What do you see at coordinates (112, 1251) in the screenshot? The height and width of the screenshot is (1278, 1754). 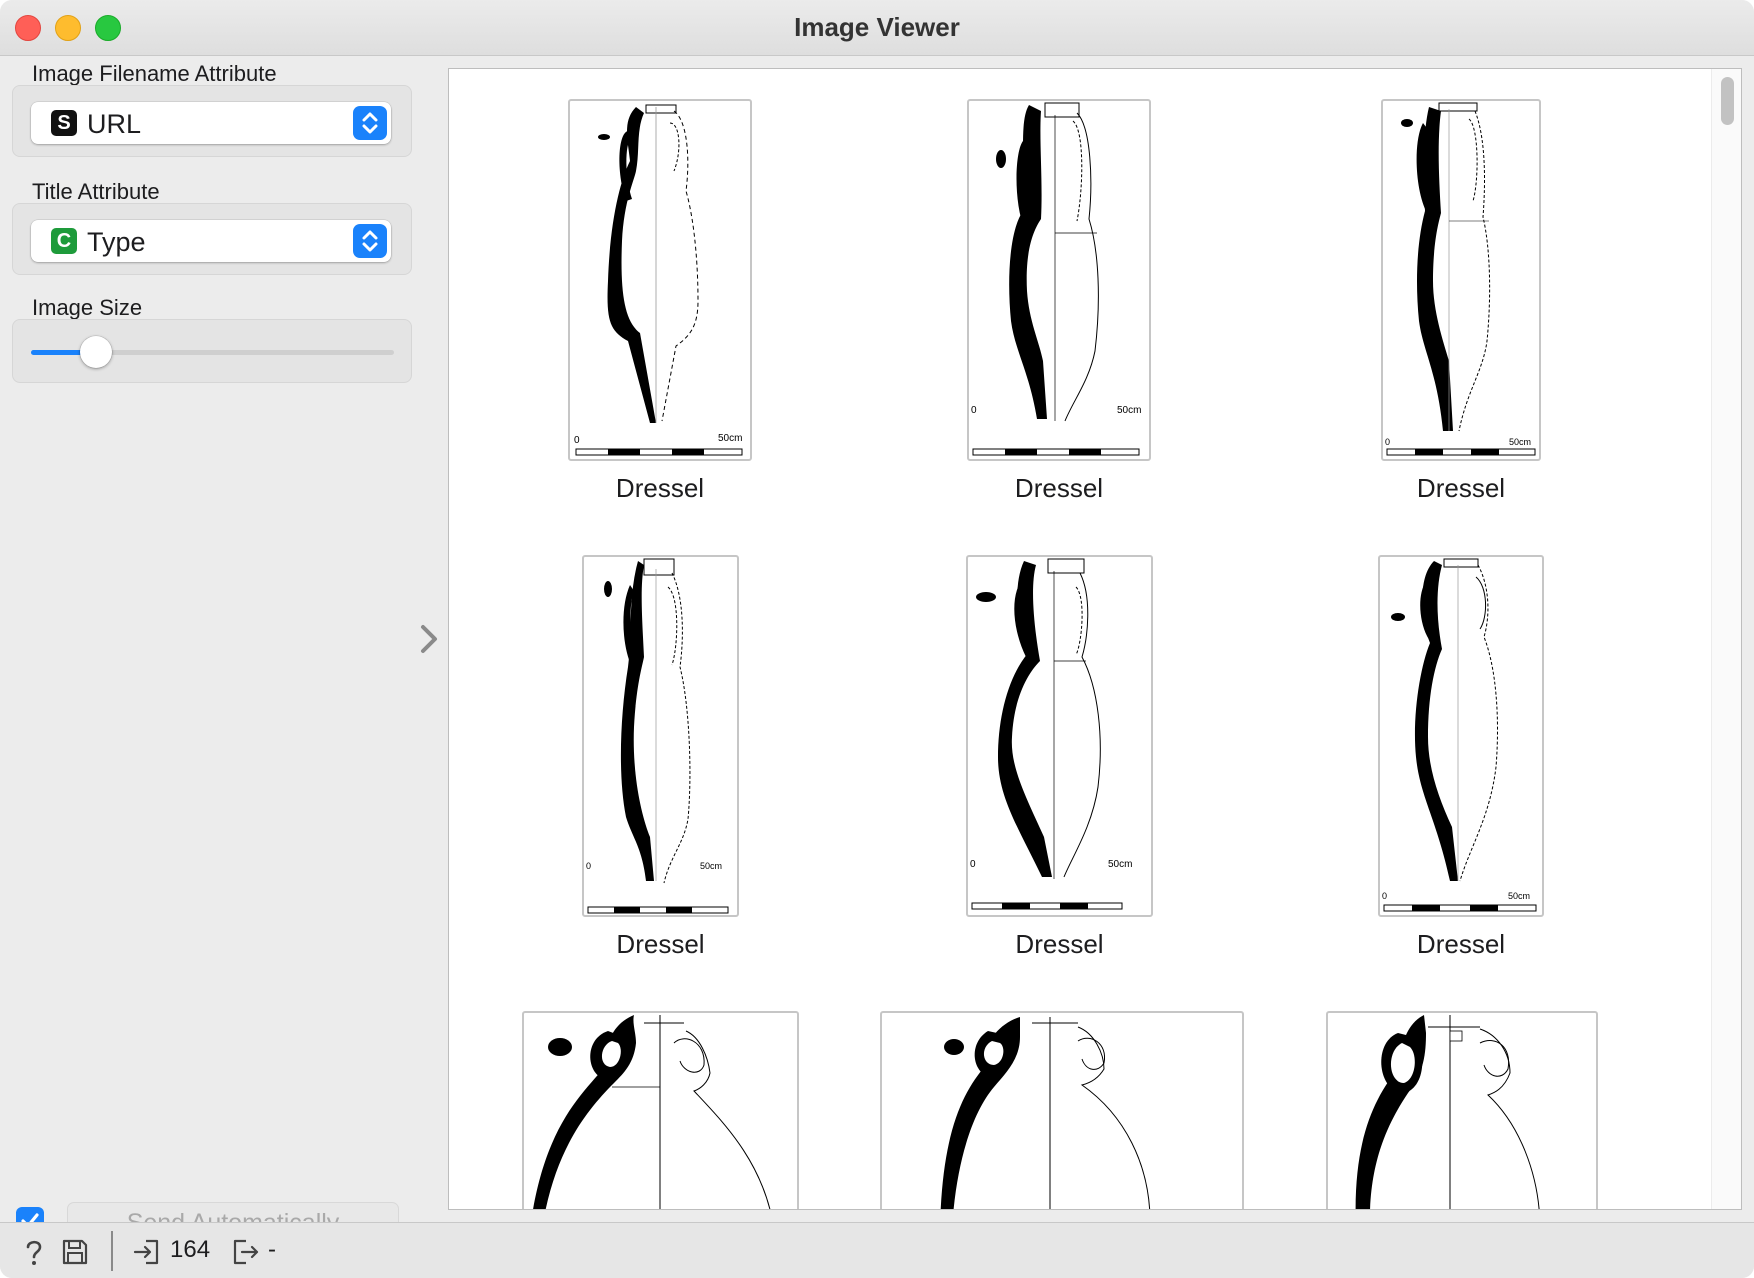 I see `status-divider` at bounding box center [112, 1251].